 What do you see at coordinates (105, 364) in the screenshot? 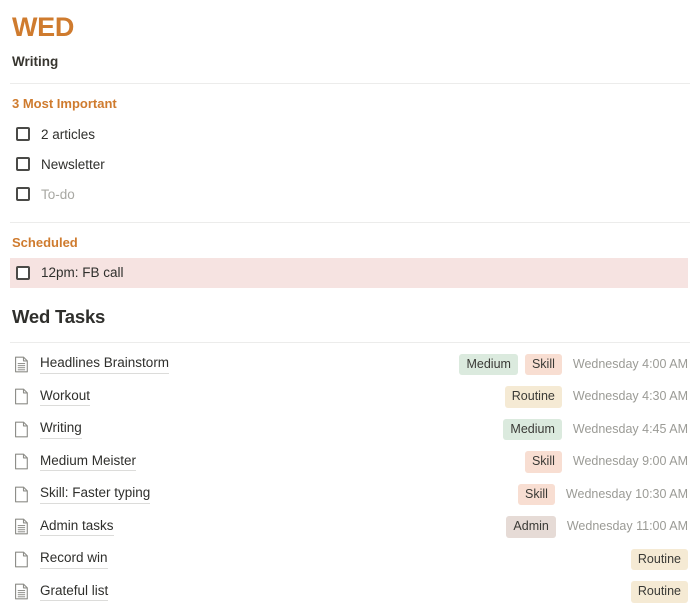
I see `task-name-link: Headlines Brainstorm` at bounding box center [105, 364].